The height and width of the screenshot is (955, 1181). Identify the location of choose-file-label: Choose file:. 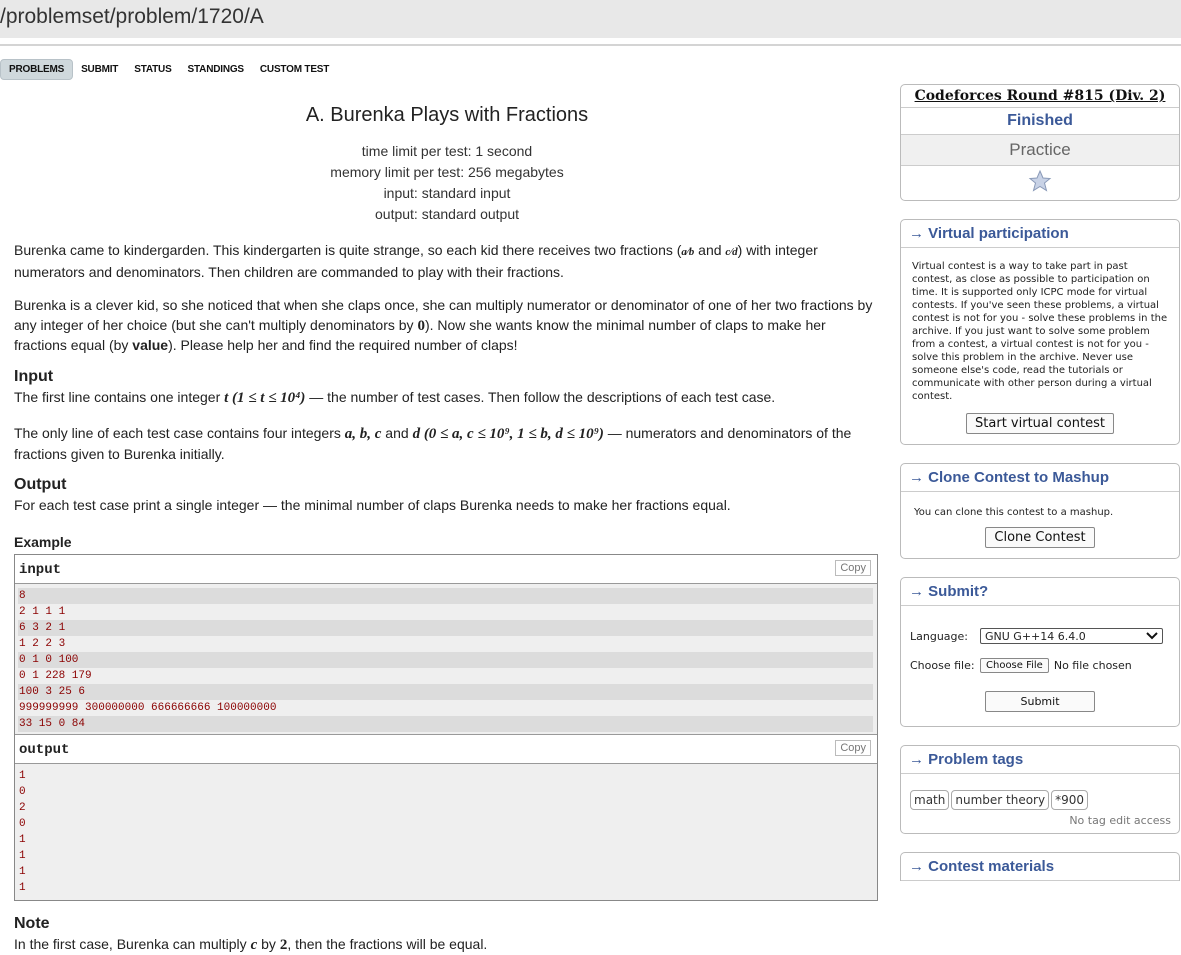
(945, 665).